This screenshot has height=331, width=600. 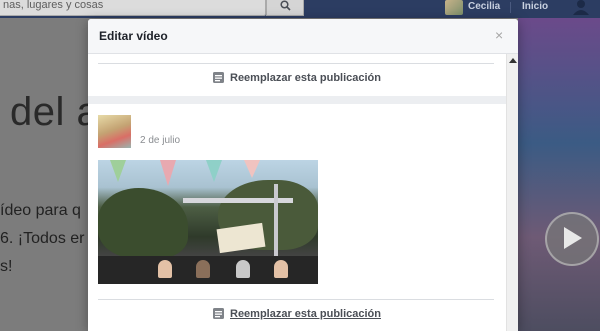 What do you see at coordinates (513, 60) in the screenshot?
I see `scroll-up-arrow` at bounding box center [513, 60].